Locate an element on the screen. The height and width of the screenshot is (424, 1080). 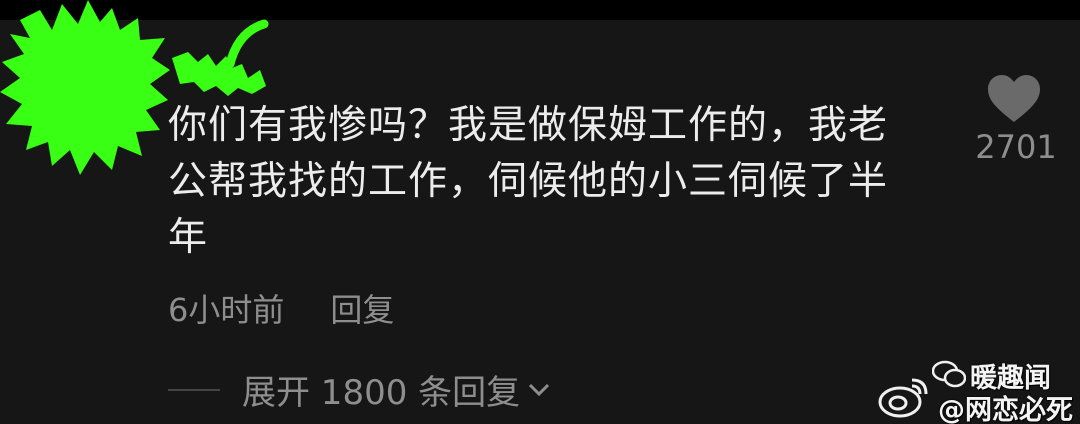
username-redaction-scribble is located at coordinates (220, 57).